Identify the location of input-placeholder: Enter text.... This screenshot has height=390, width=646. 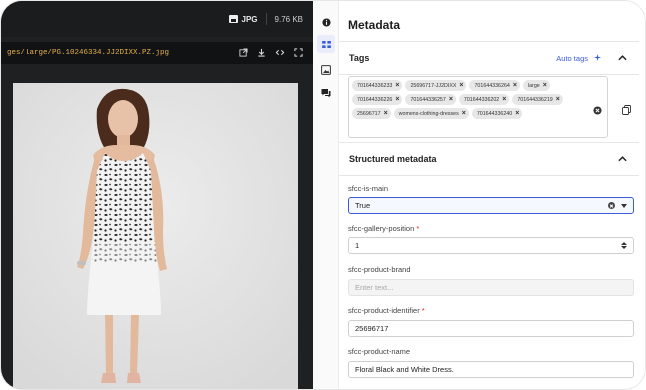
(374, 287).